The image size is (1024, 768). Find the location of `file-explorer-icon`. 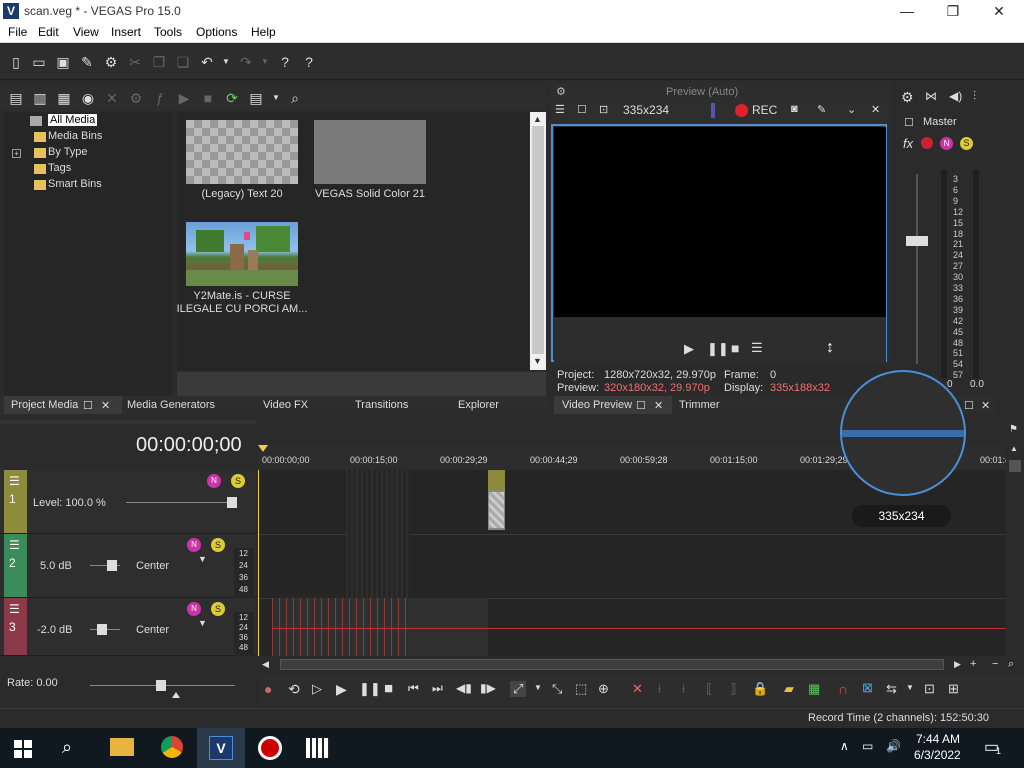

file-explorer-icon is located at coordinates (122, 747).